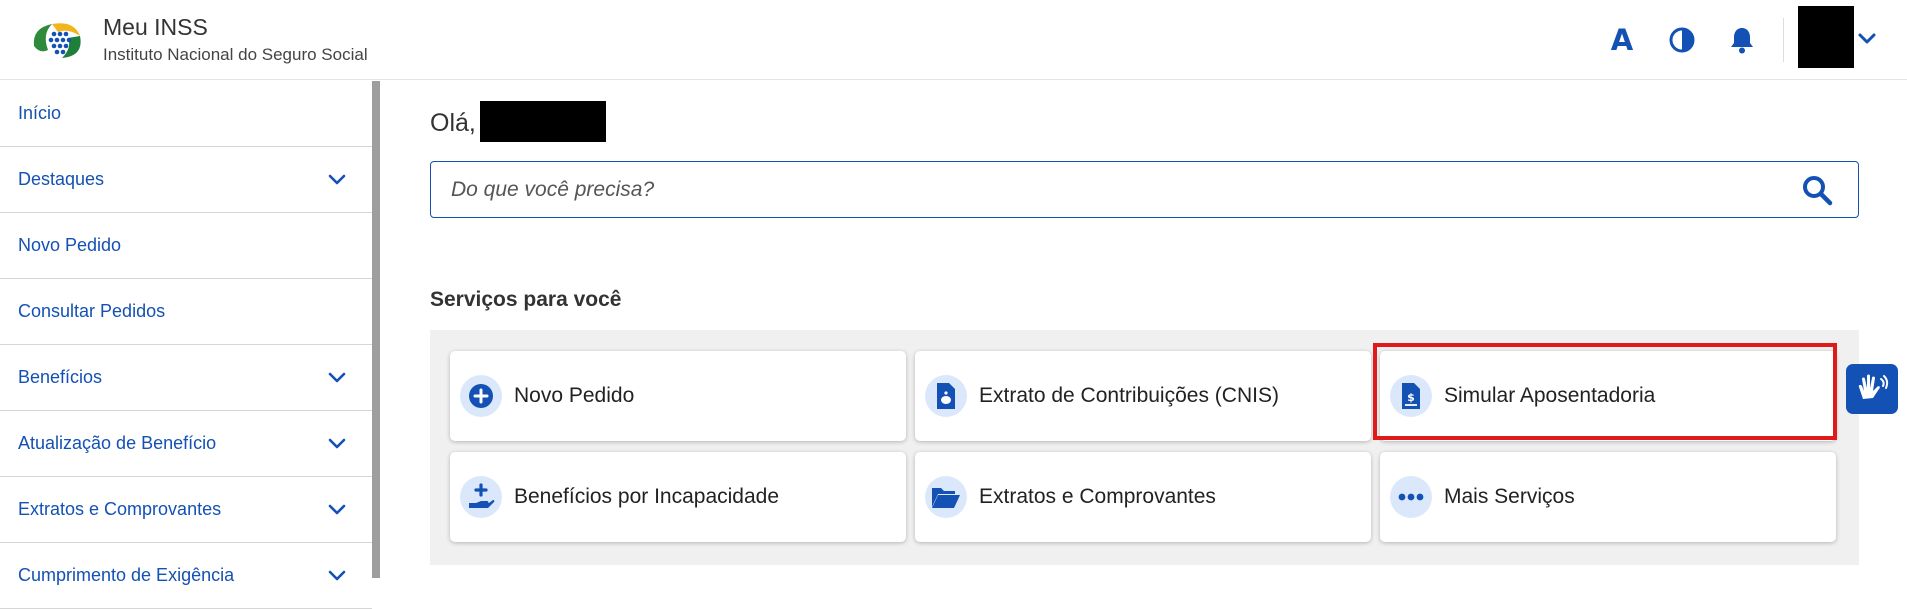 Image resolution: width=1907 pixels, height=609 pixels. I want to click on service-card-label: Extrato de Contribuições (CNIS), so click(1129, 395).